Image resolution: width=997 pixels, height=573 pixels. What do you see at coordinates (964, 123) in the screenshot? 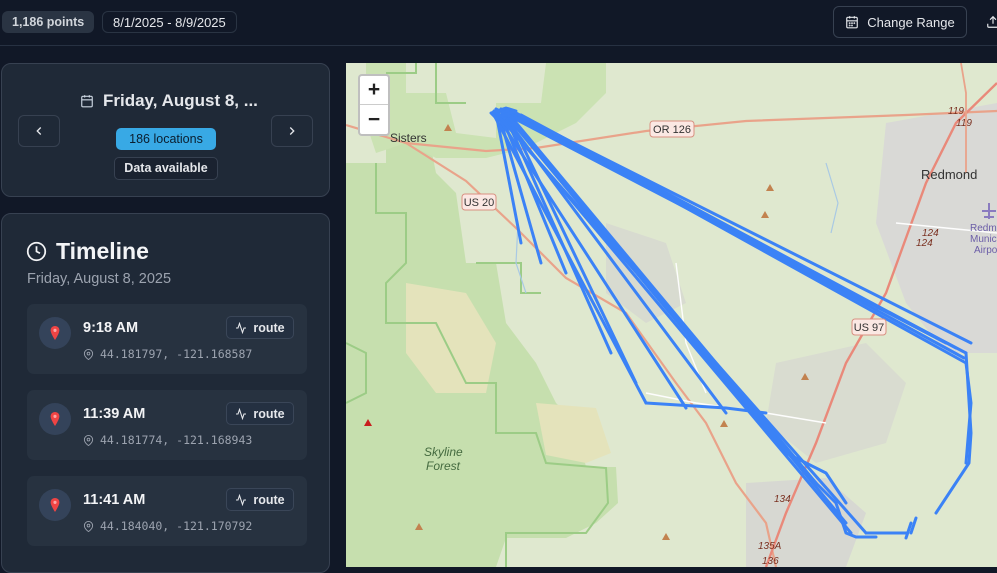
I see `label-r119b: 119` at bounding box center [964, 123].